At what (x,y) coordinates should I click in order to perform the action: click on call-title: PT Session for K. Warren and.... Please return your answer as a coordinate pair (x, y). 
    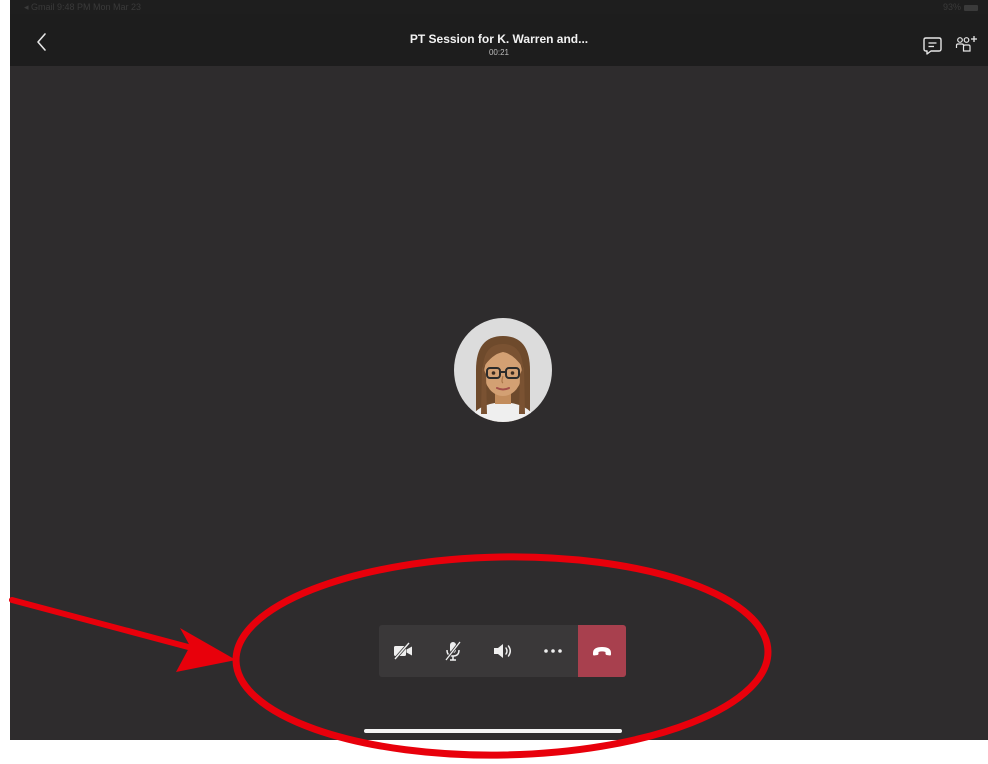
    Looking at the image, I should click on (499, 39).